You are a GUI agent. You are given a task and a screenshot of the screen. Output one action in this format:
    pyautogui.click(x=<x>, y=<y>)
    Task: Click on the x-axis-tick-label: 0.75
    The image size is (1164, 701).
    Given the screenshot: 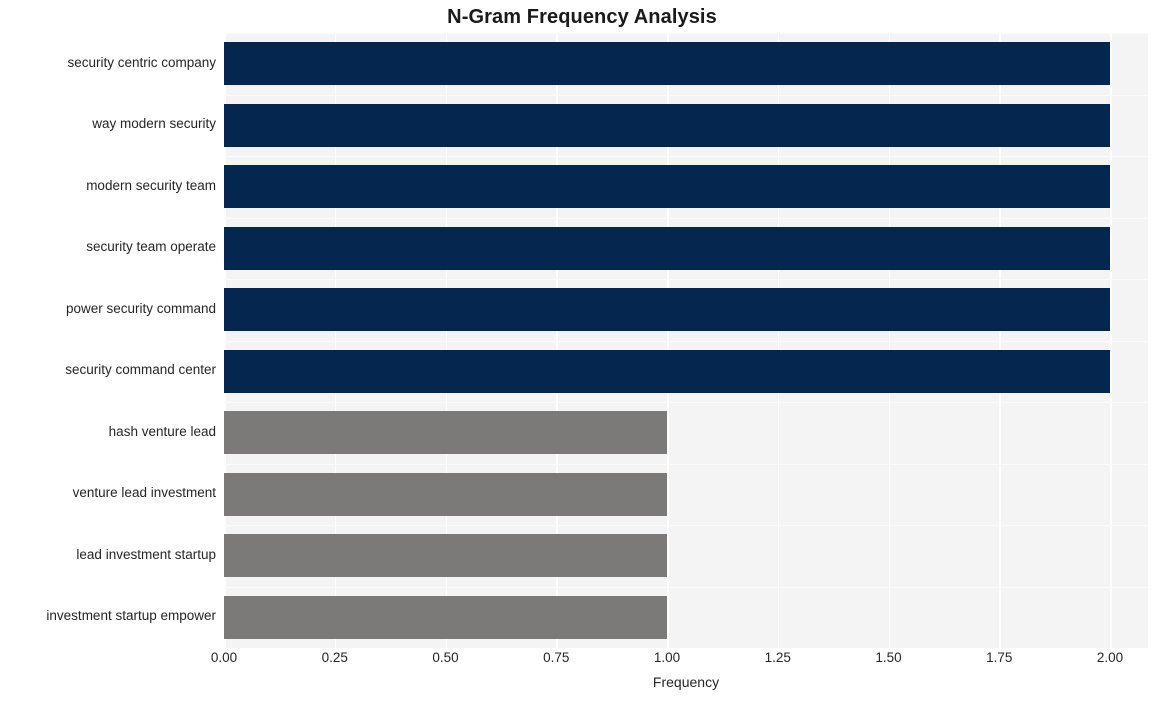 What is the action you would take?
    pyautogui.click(x=556, y=657)
    